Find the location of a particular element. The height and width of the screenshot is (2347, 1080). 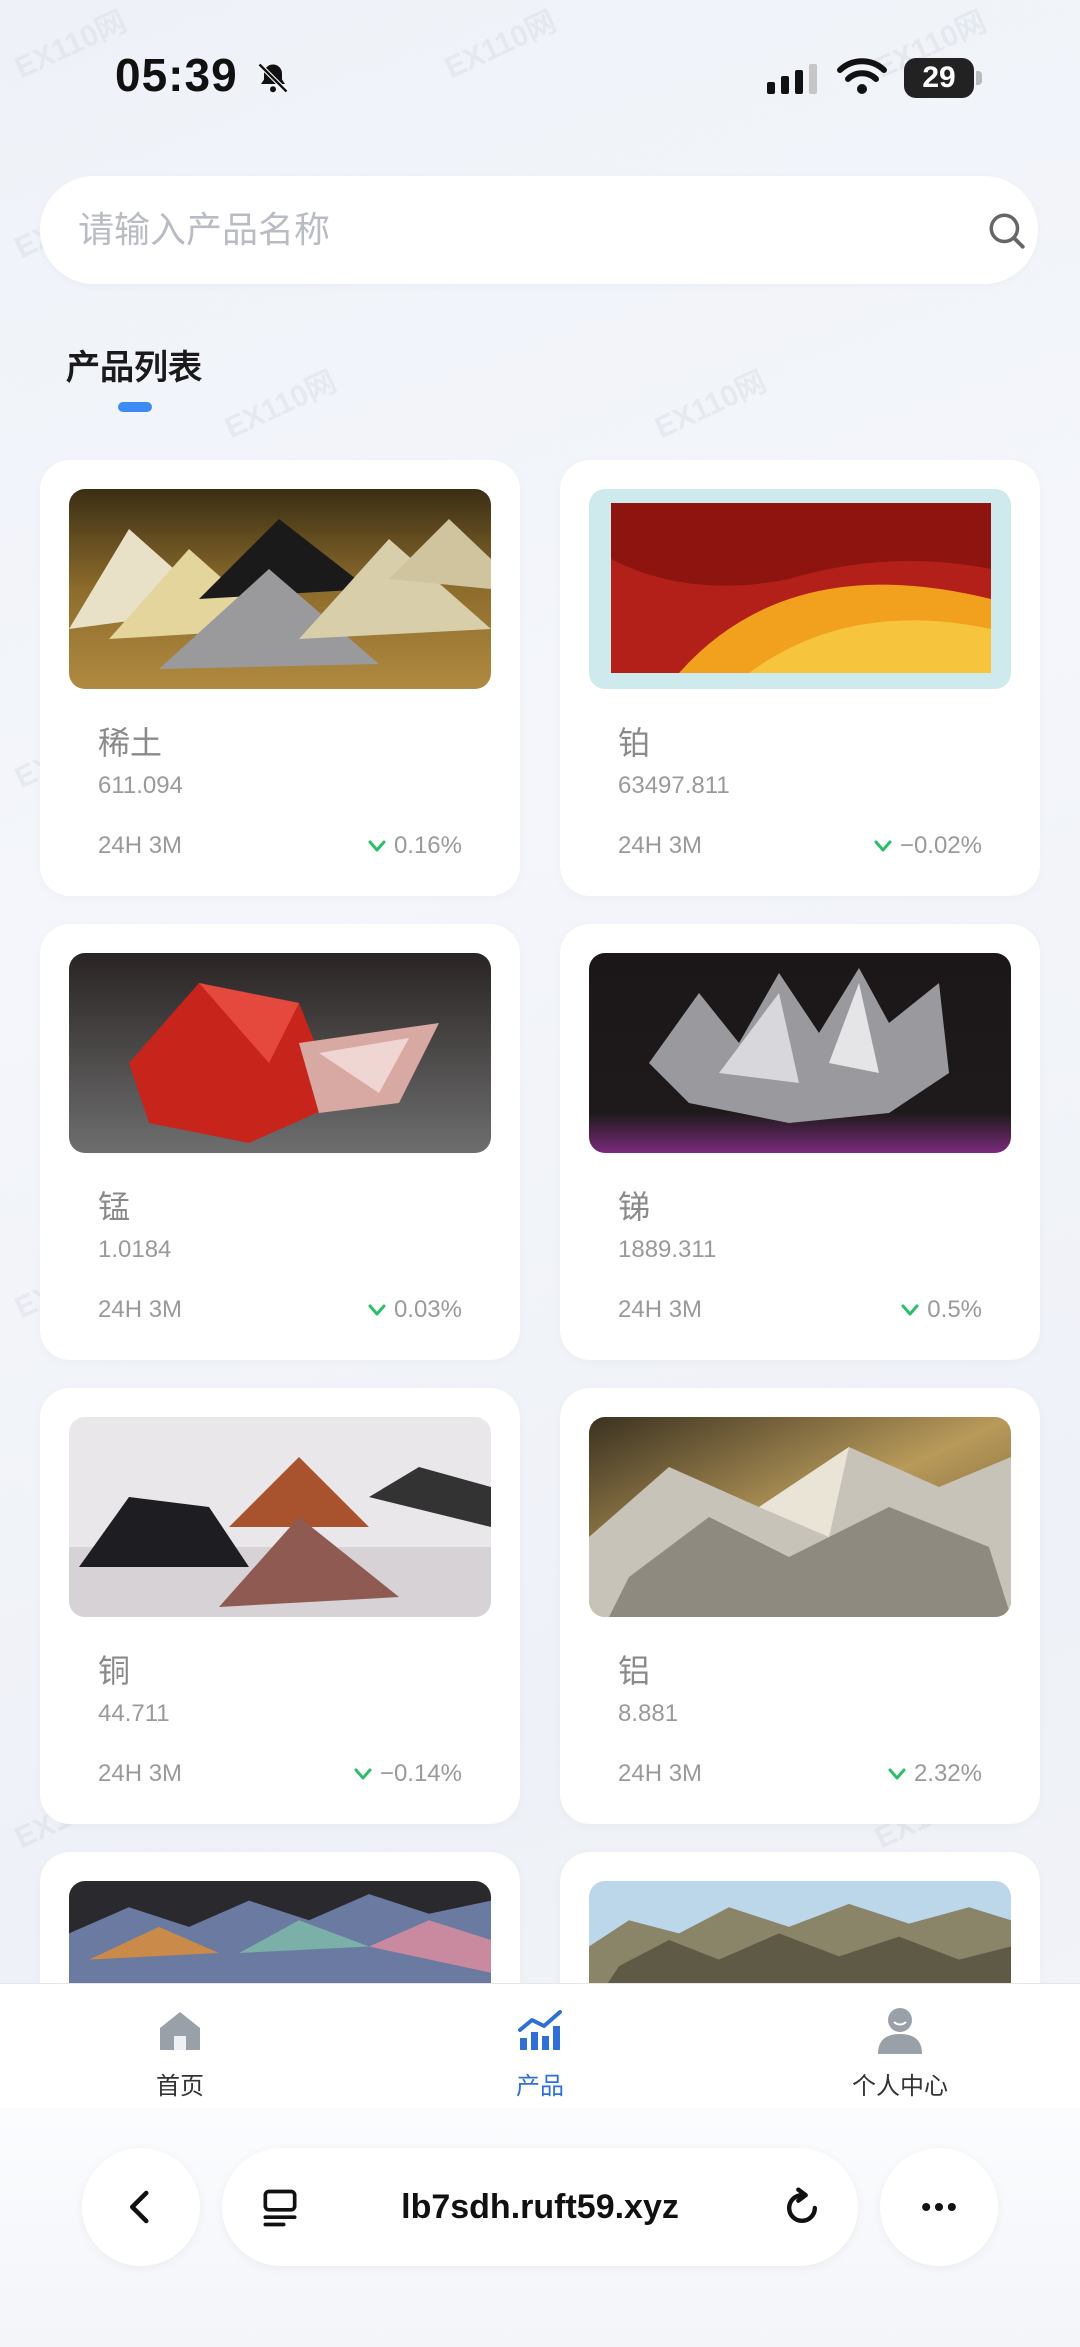

product-name: 铂 is located at coordinates (634, 743).